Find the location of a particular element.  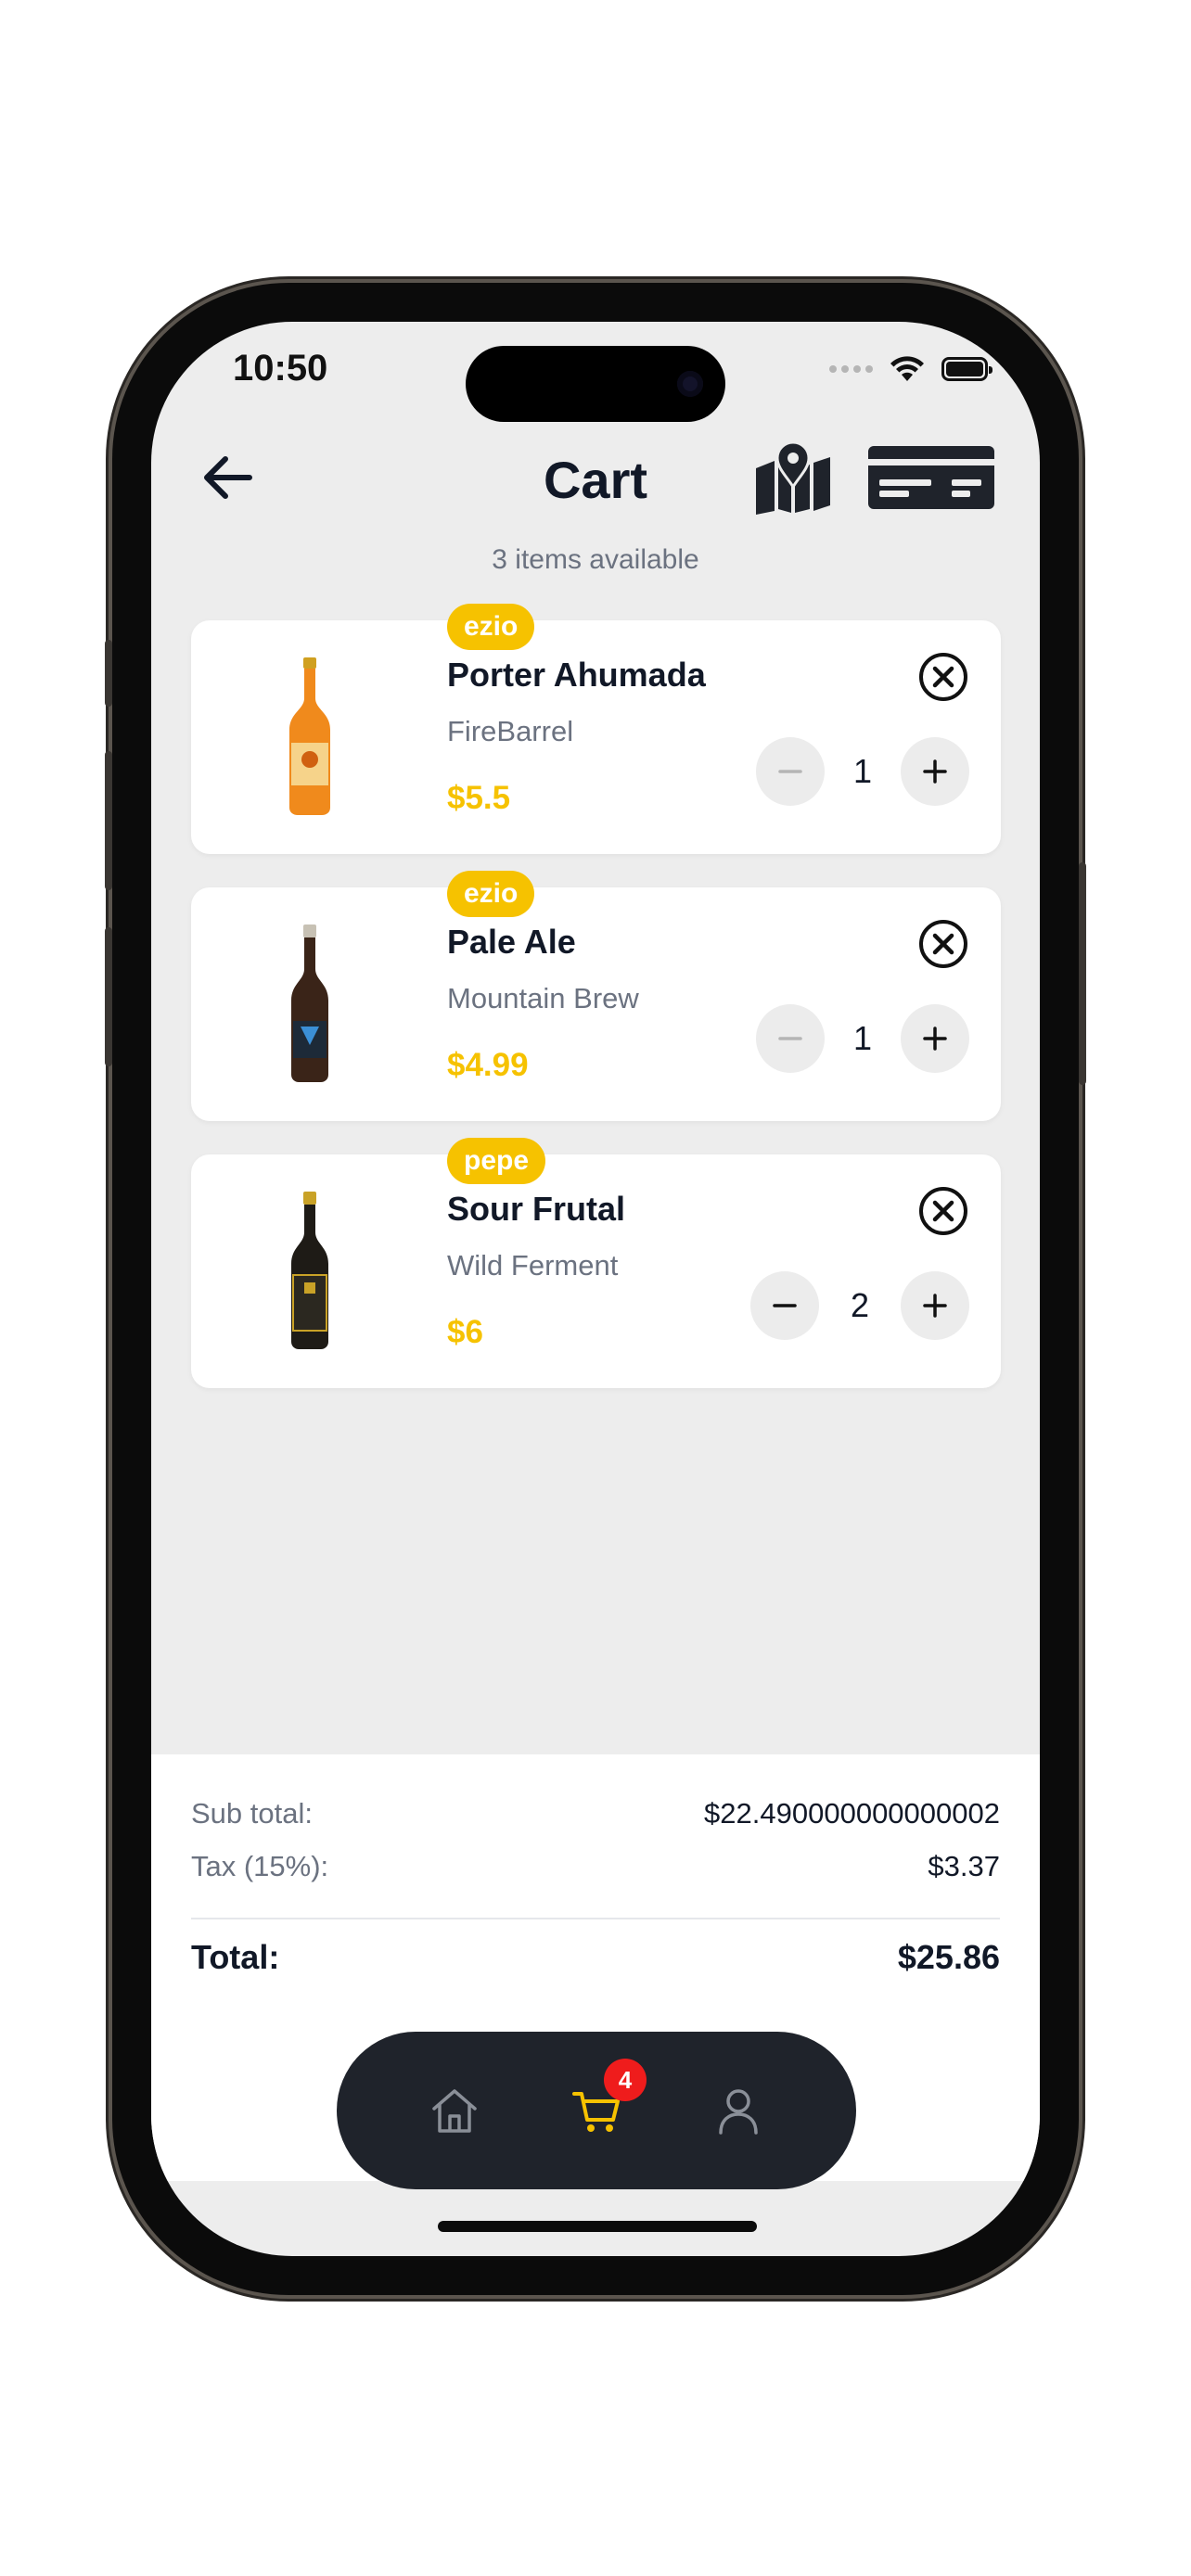

credit-card-icon is located at coordinates (931, 478).